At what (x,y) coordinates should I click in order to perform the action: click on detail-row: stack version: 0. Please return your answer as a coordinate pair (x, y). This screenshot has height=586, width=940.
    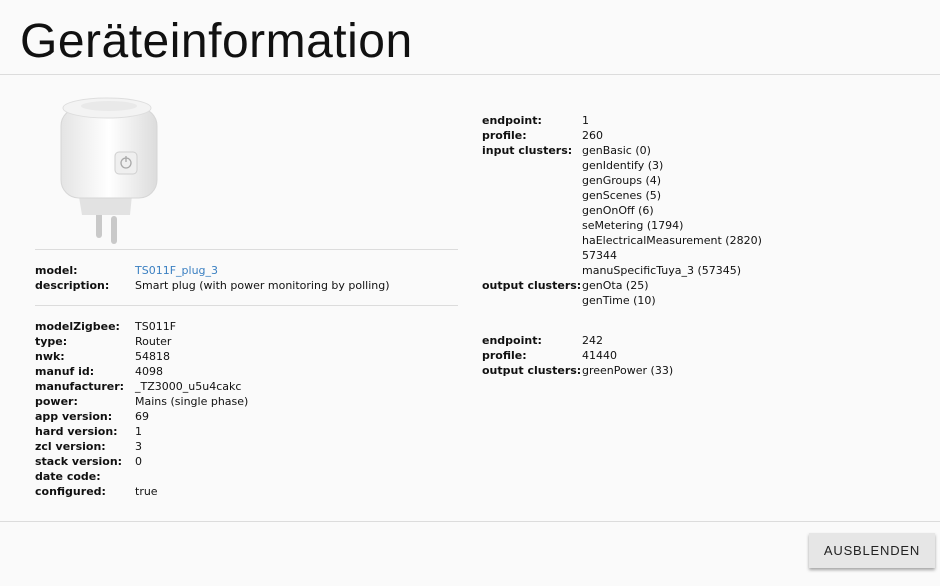
    Looking at the image, I should click on (141, 461).